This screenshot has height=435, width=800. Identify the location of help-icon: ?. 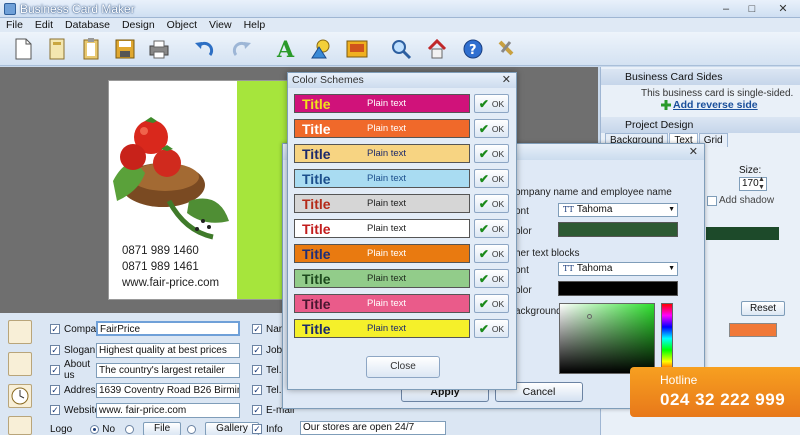
(473, 49).